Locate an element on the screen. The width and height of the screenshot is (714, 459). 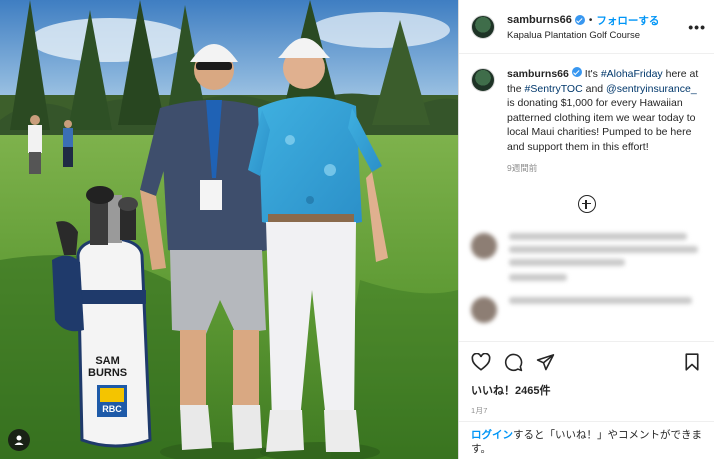
post-actions: いいね！2465件 1月7 ログインすると「いいね！」やコメントができます。 is located at coordinates (586, 400).